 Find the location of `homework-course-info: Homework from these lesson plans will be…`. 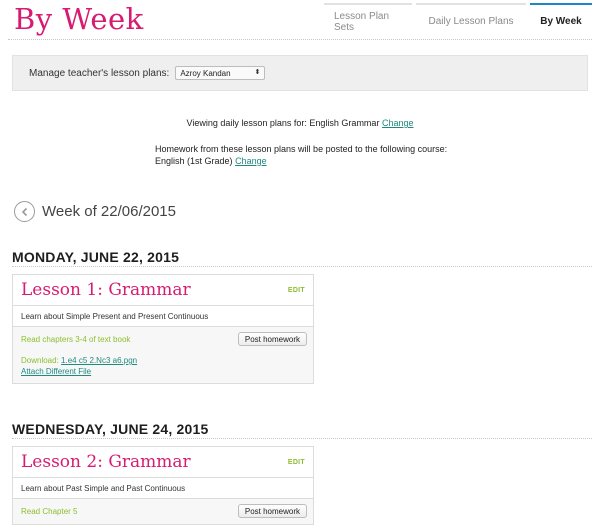

homework-course-info: Homework from these lesson plans will be… is located at coordinates (301, 155).